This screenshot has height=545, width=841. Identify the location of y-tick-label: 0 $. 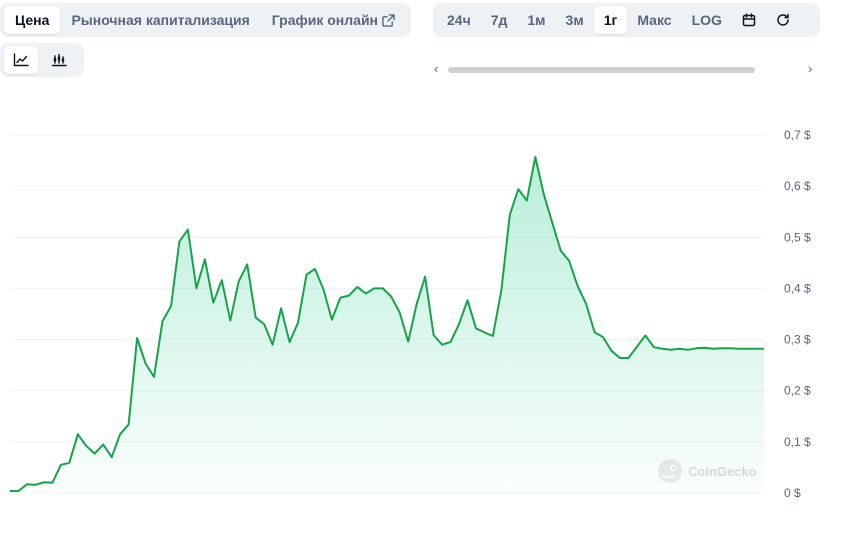
(792, 493).